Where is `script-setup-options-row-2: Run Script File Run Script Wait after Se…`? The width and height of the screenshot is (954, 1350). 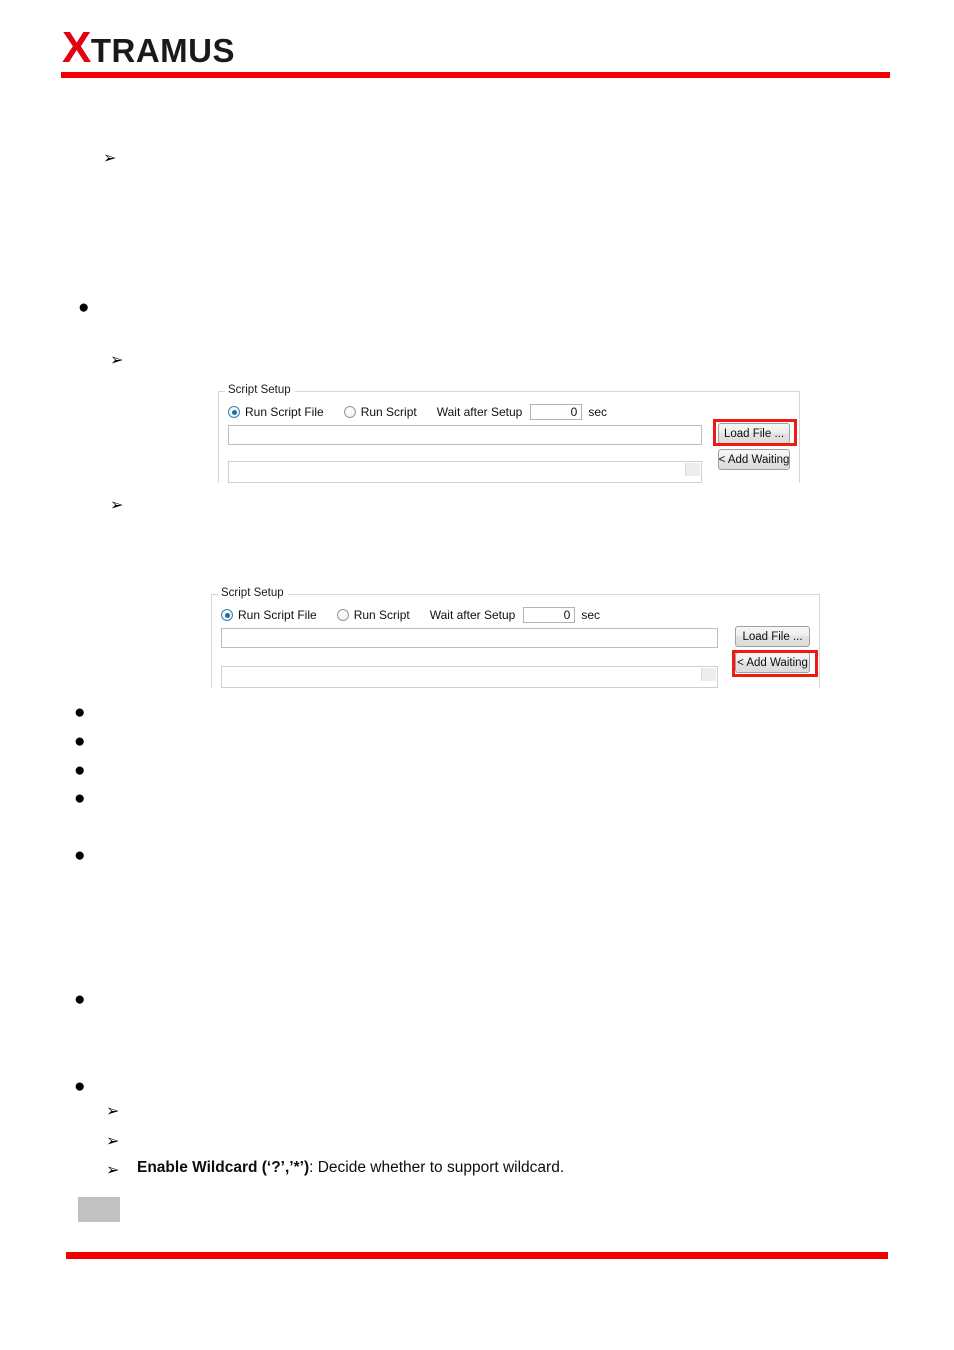
script-setup-options-row-2: Run Script File Run Script Wait after Se… is located at coordinates (410, 615).